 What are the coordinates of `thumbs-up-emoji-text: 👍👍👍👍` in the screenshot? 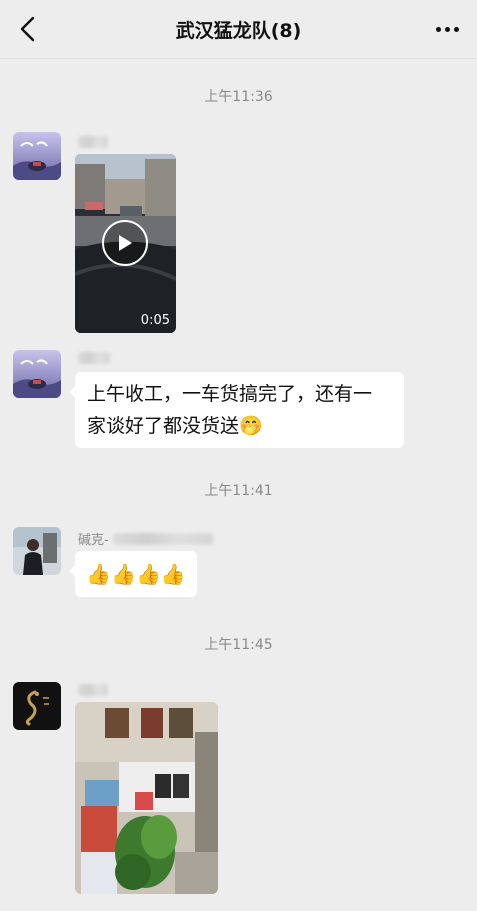 It's located at (136, 574).